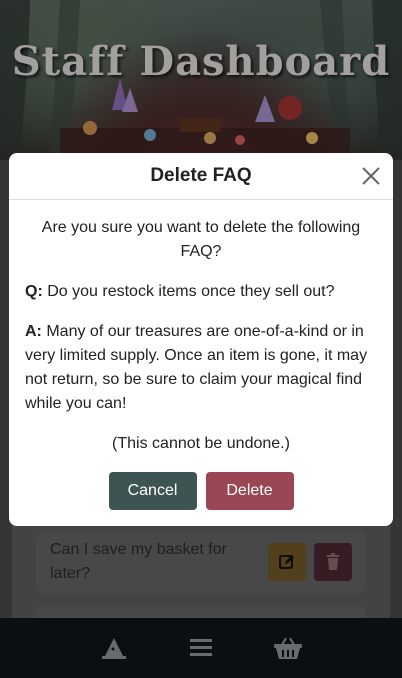 This screenshot has width=402, height=678. I want to click on faq-question-text: Do you restock items once they sell out?, so click(191, 291).